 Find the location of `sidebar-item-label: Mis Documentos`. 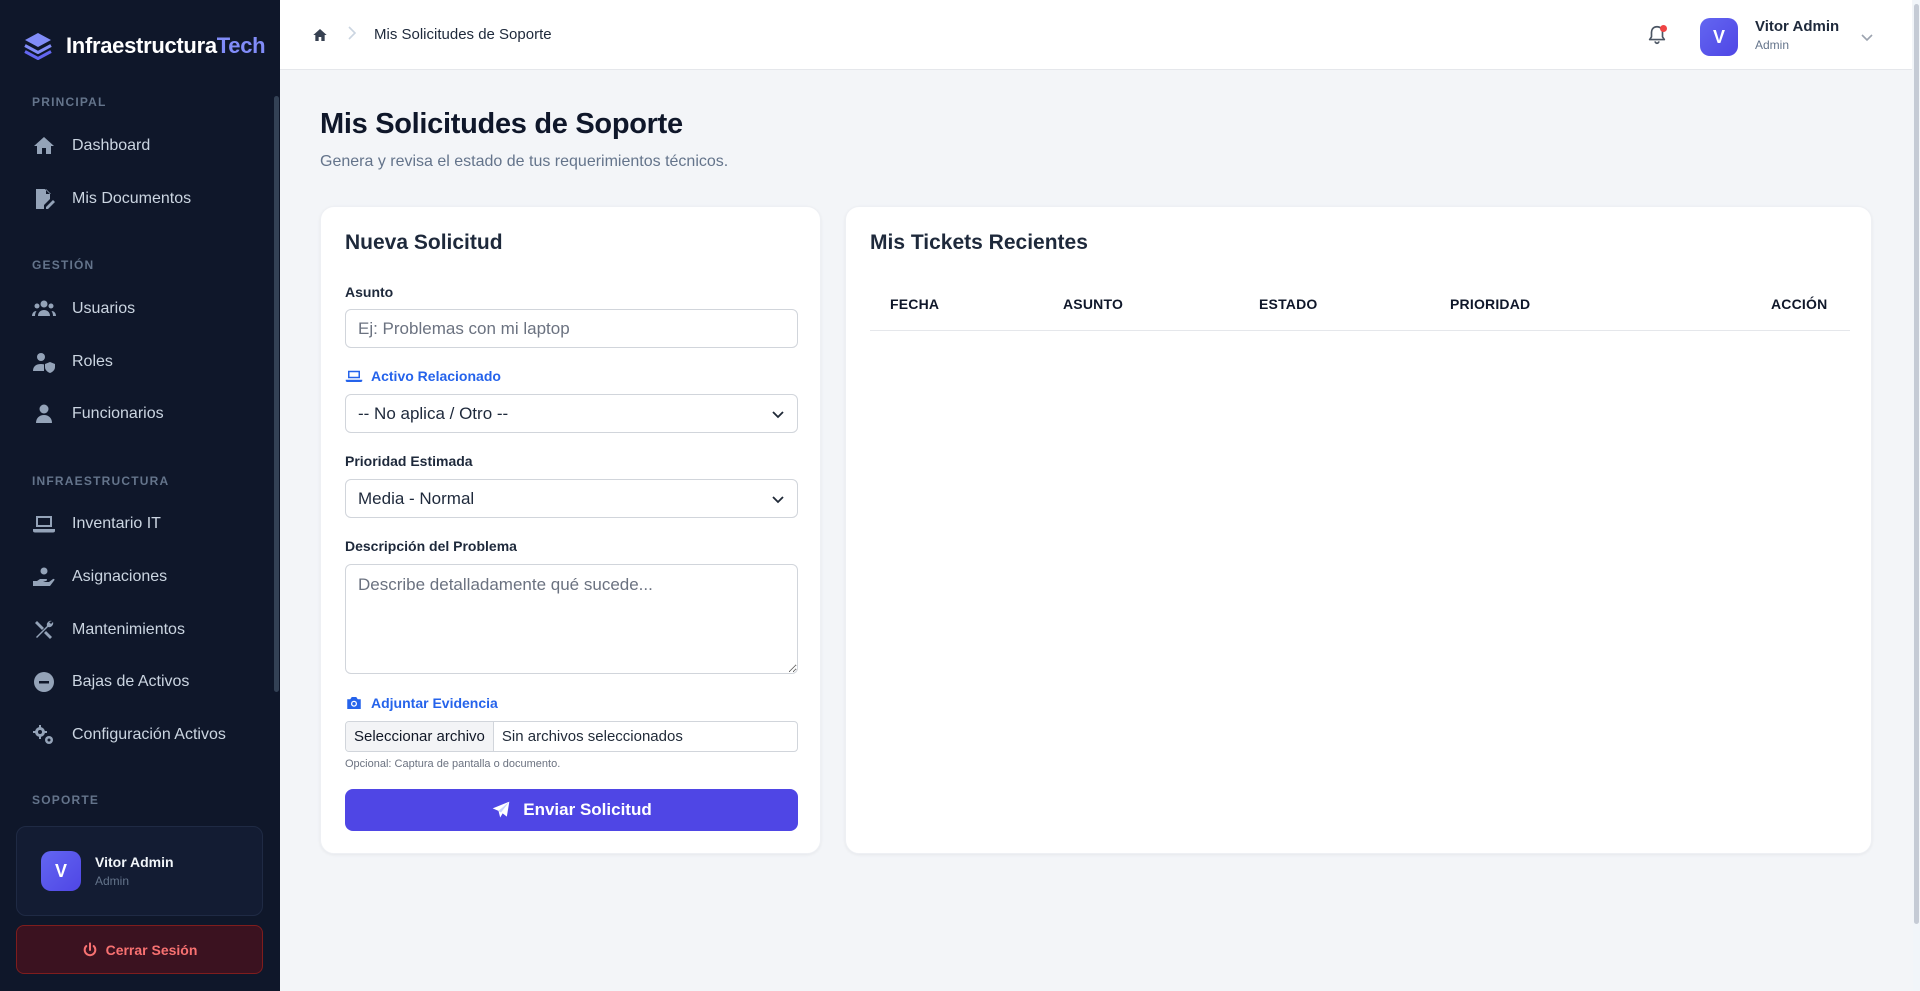

sidebar-item-label: Mis Documentos is located at coordinates (132, 198).